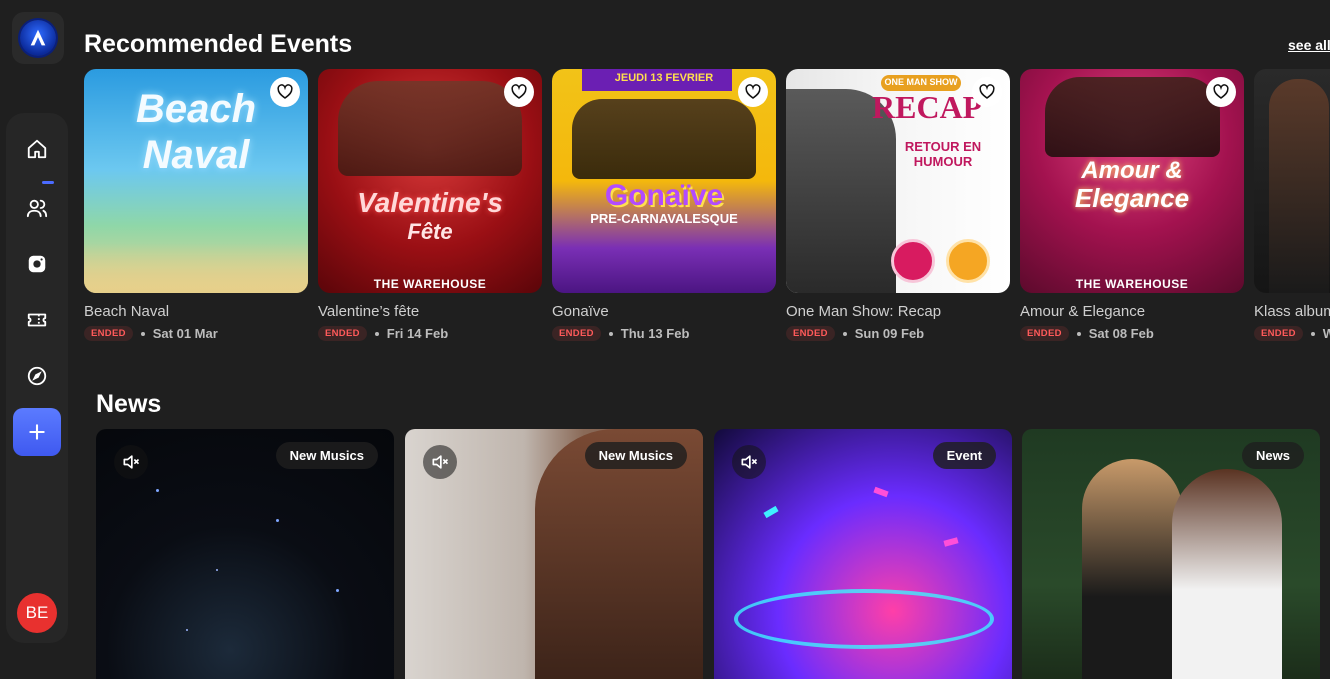 The image size is (1330, 679). I want to click on event-meta: ENDED Sun 09 Feb, so click(898, 333).